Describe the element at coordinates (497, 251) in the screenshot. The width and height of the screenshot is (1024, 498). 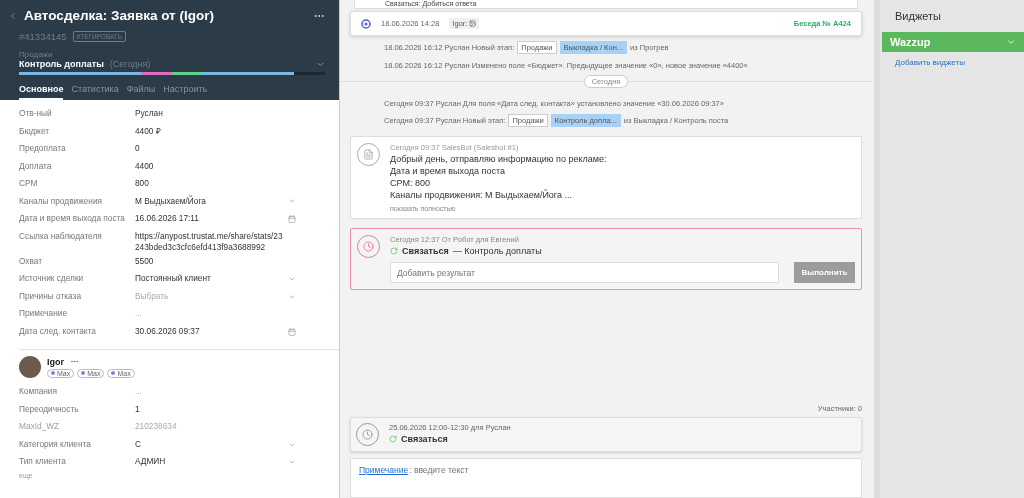
I see `task-text: — Контроль доплаты` at that location.